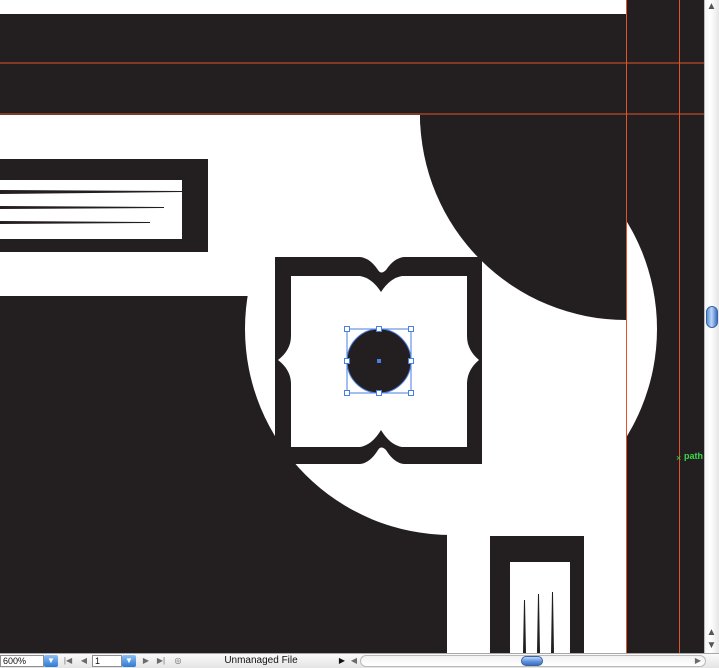 The height and width of the screenshot is (668, 719). What do you see at coordinates (693, 456) in the screenshot?
I see `smart-guide-label: path` at bounding box center [693, 456].